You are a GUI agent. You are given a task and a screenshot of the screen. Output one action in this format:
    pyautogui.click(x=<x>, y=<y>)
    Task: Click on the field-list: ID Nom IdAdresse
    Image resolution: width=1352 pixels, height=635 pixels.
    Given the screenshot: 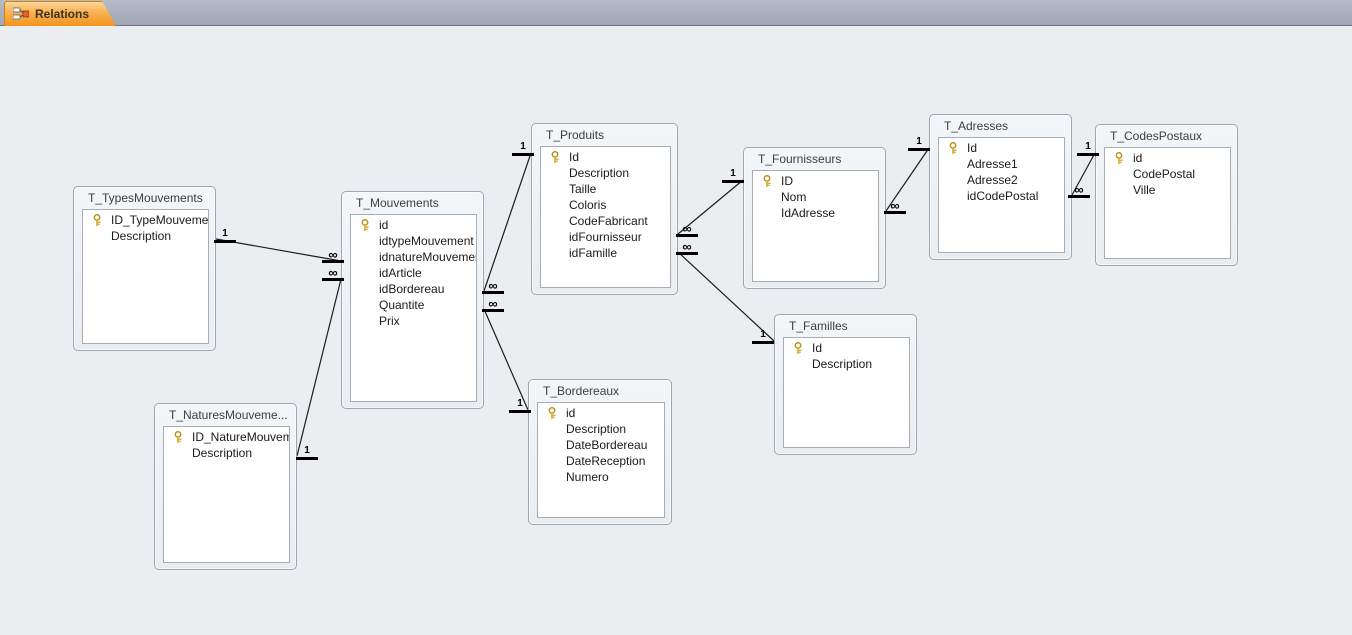 What is the action you would take?
    pyautogui.click(x=815, y=226)
    